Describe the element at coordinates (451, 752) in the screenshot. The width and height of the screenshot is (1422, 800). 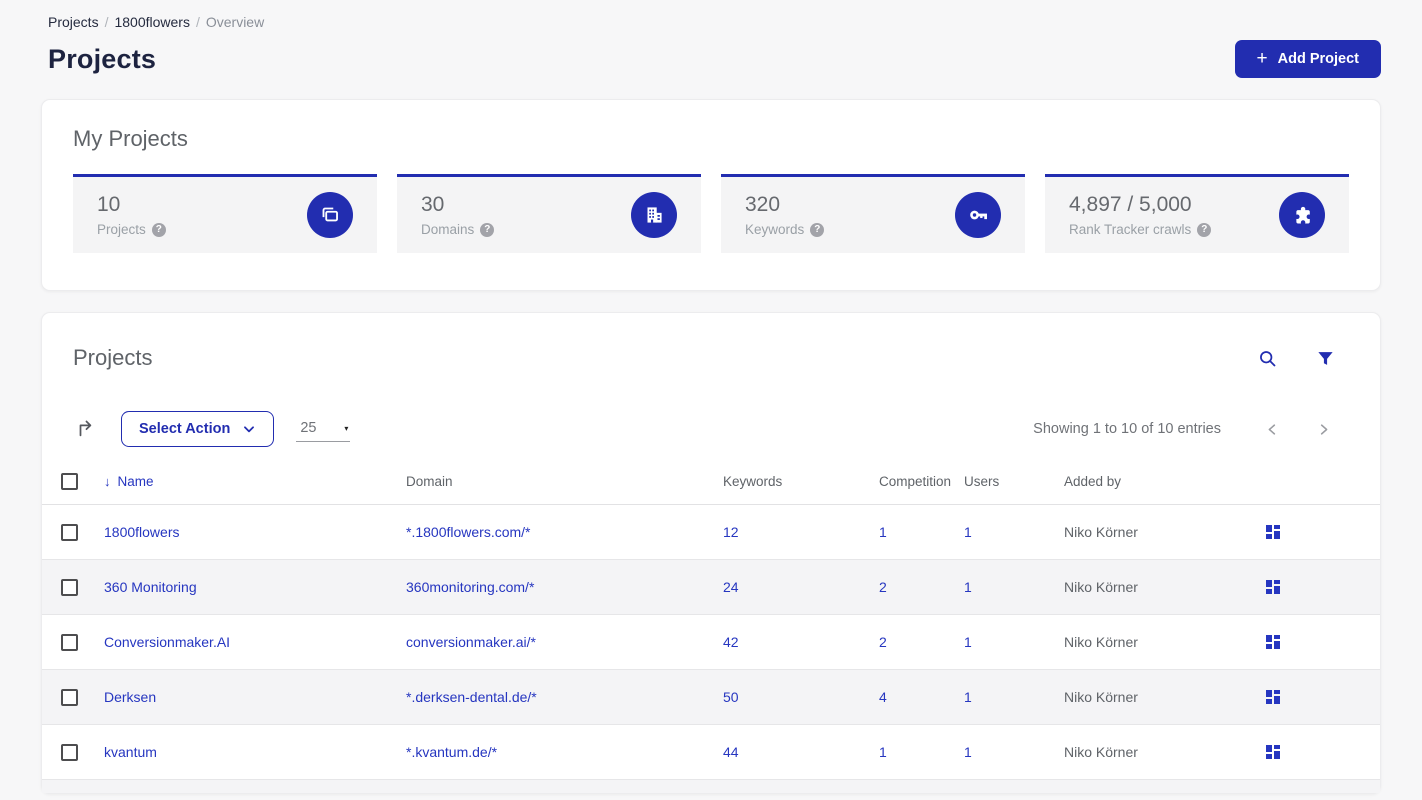
I see `project-domain-link: *.kvantum.de/*` at that location.